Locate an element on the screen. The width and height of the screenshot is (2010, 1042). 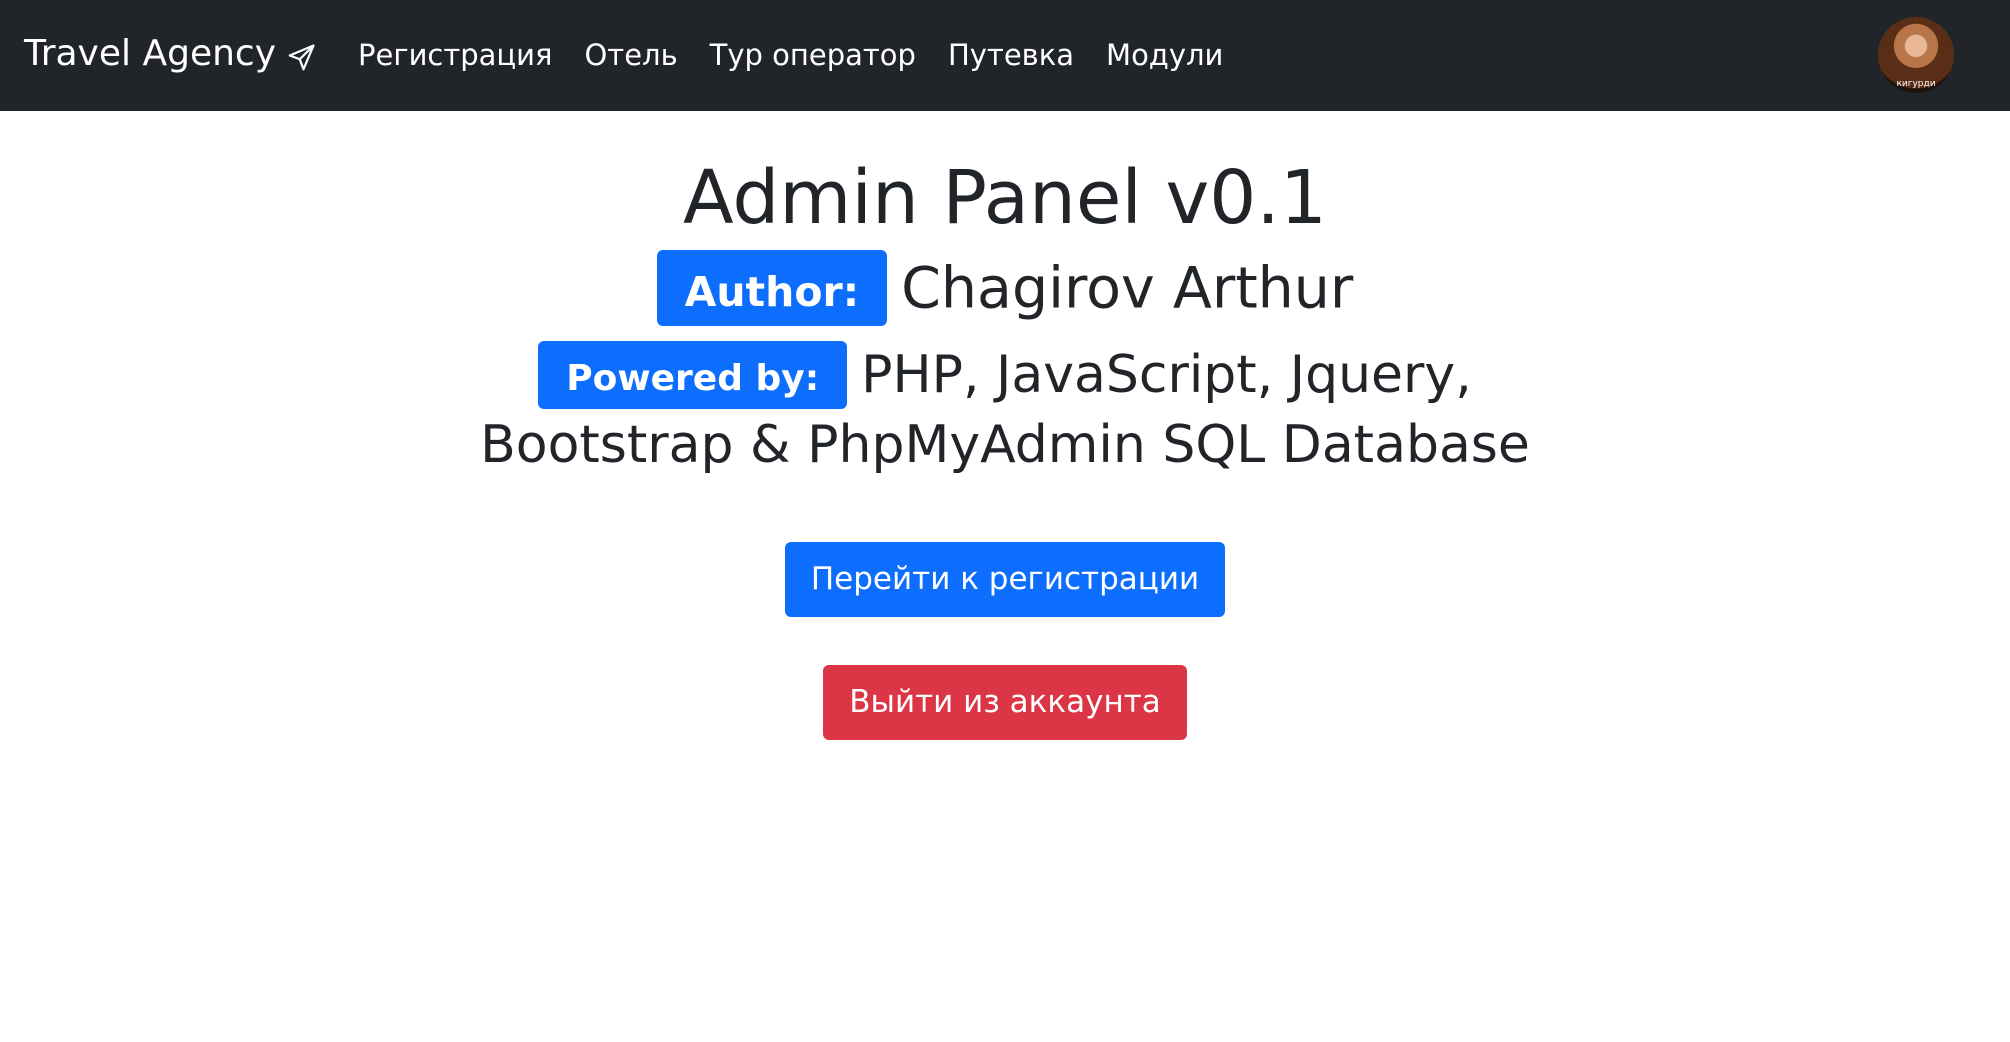
powered-by-text-2: Bootstrap & PhpMyAdmin SQL Database is located at coordinates (1005, 445).